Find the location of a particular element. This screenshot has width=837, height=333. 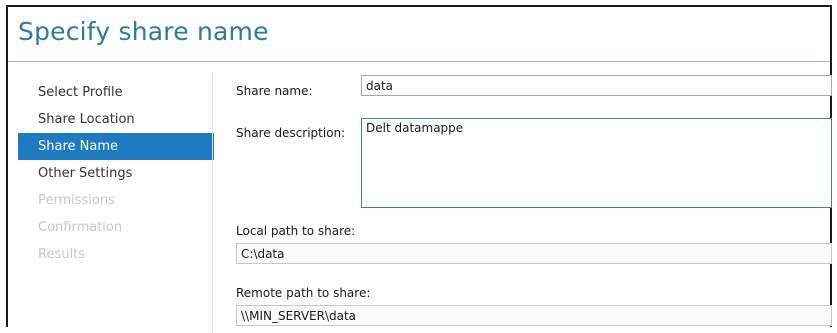

nav-item-share-location: Share Location is located at coordinates (116, 119).